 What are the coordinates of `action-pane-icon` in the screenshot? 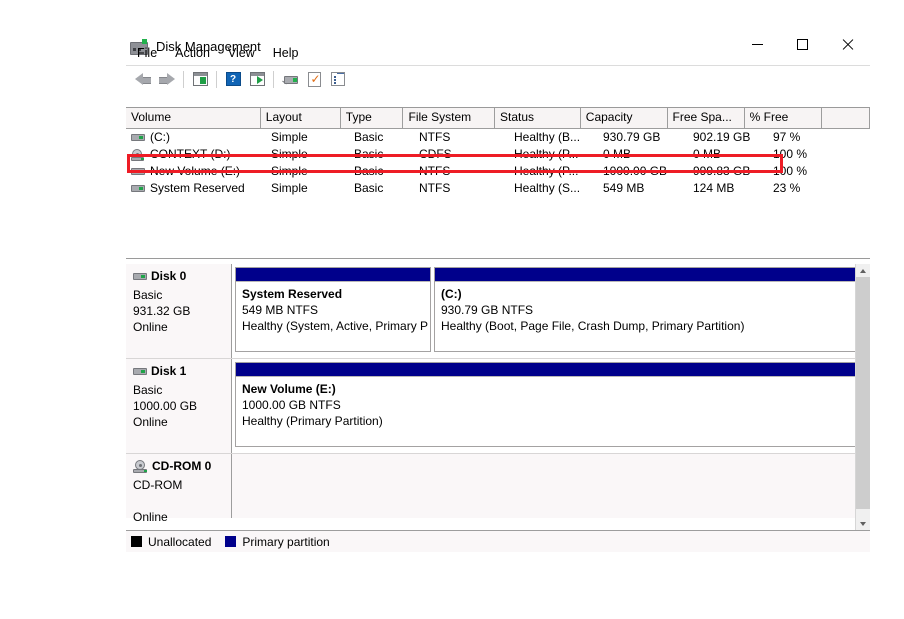 It's located at (257, 79).